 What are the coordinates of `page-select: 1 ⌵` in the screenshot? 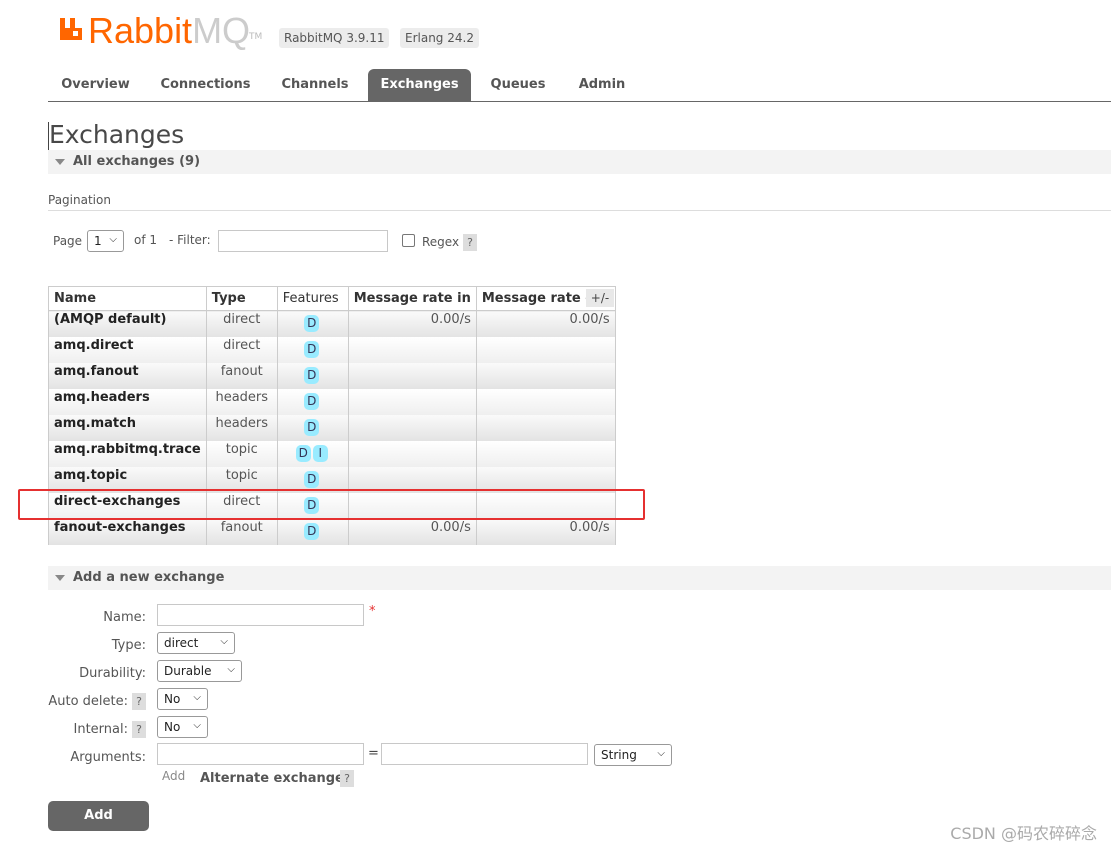 It's located at (105, 241).